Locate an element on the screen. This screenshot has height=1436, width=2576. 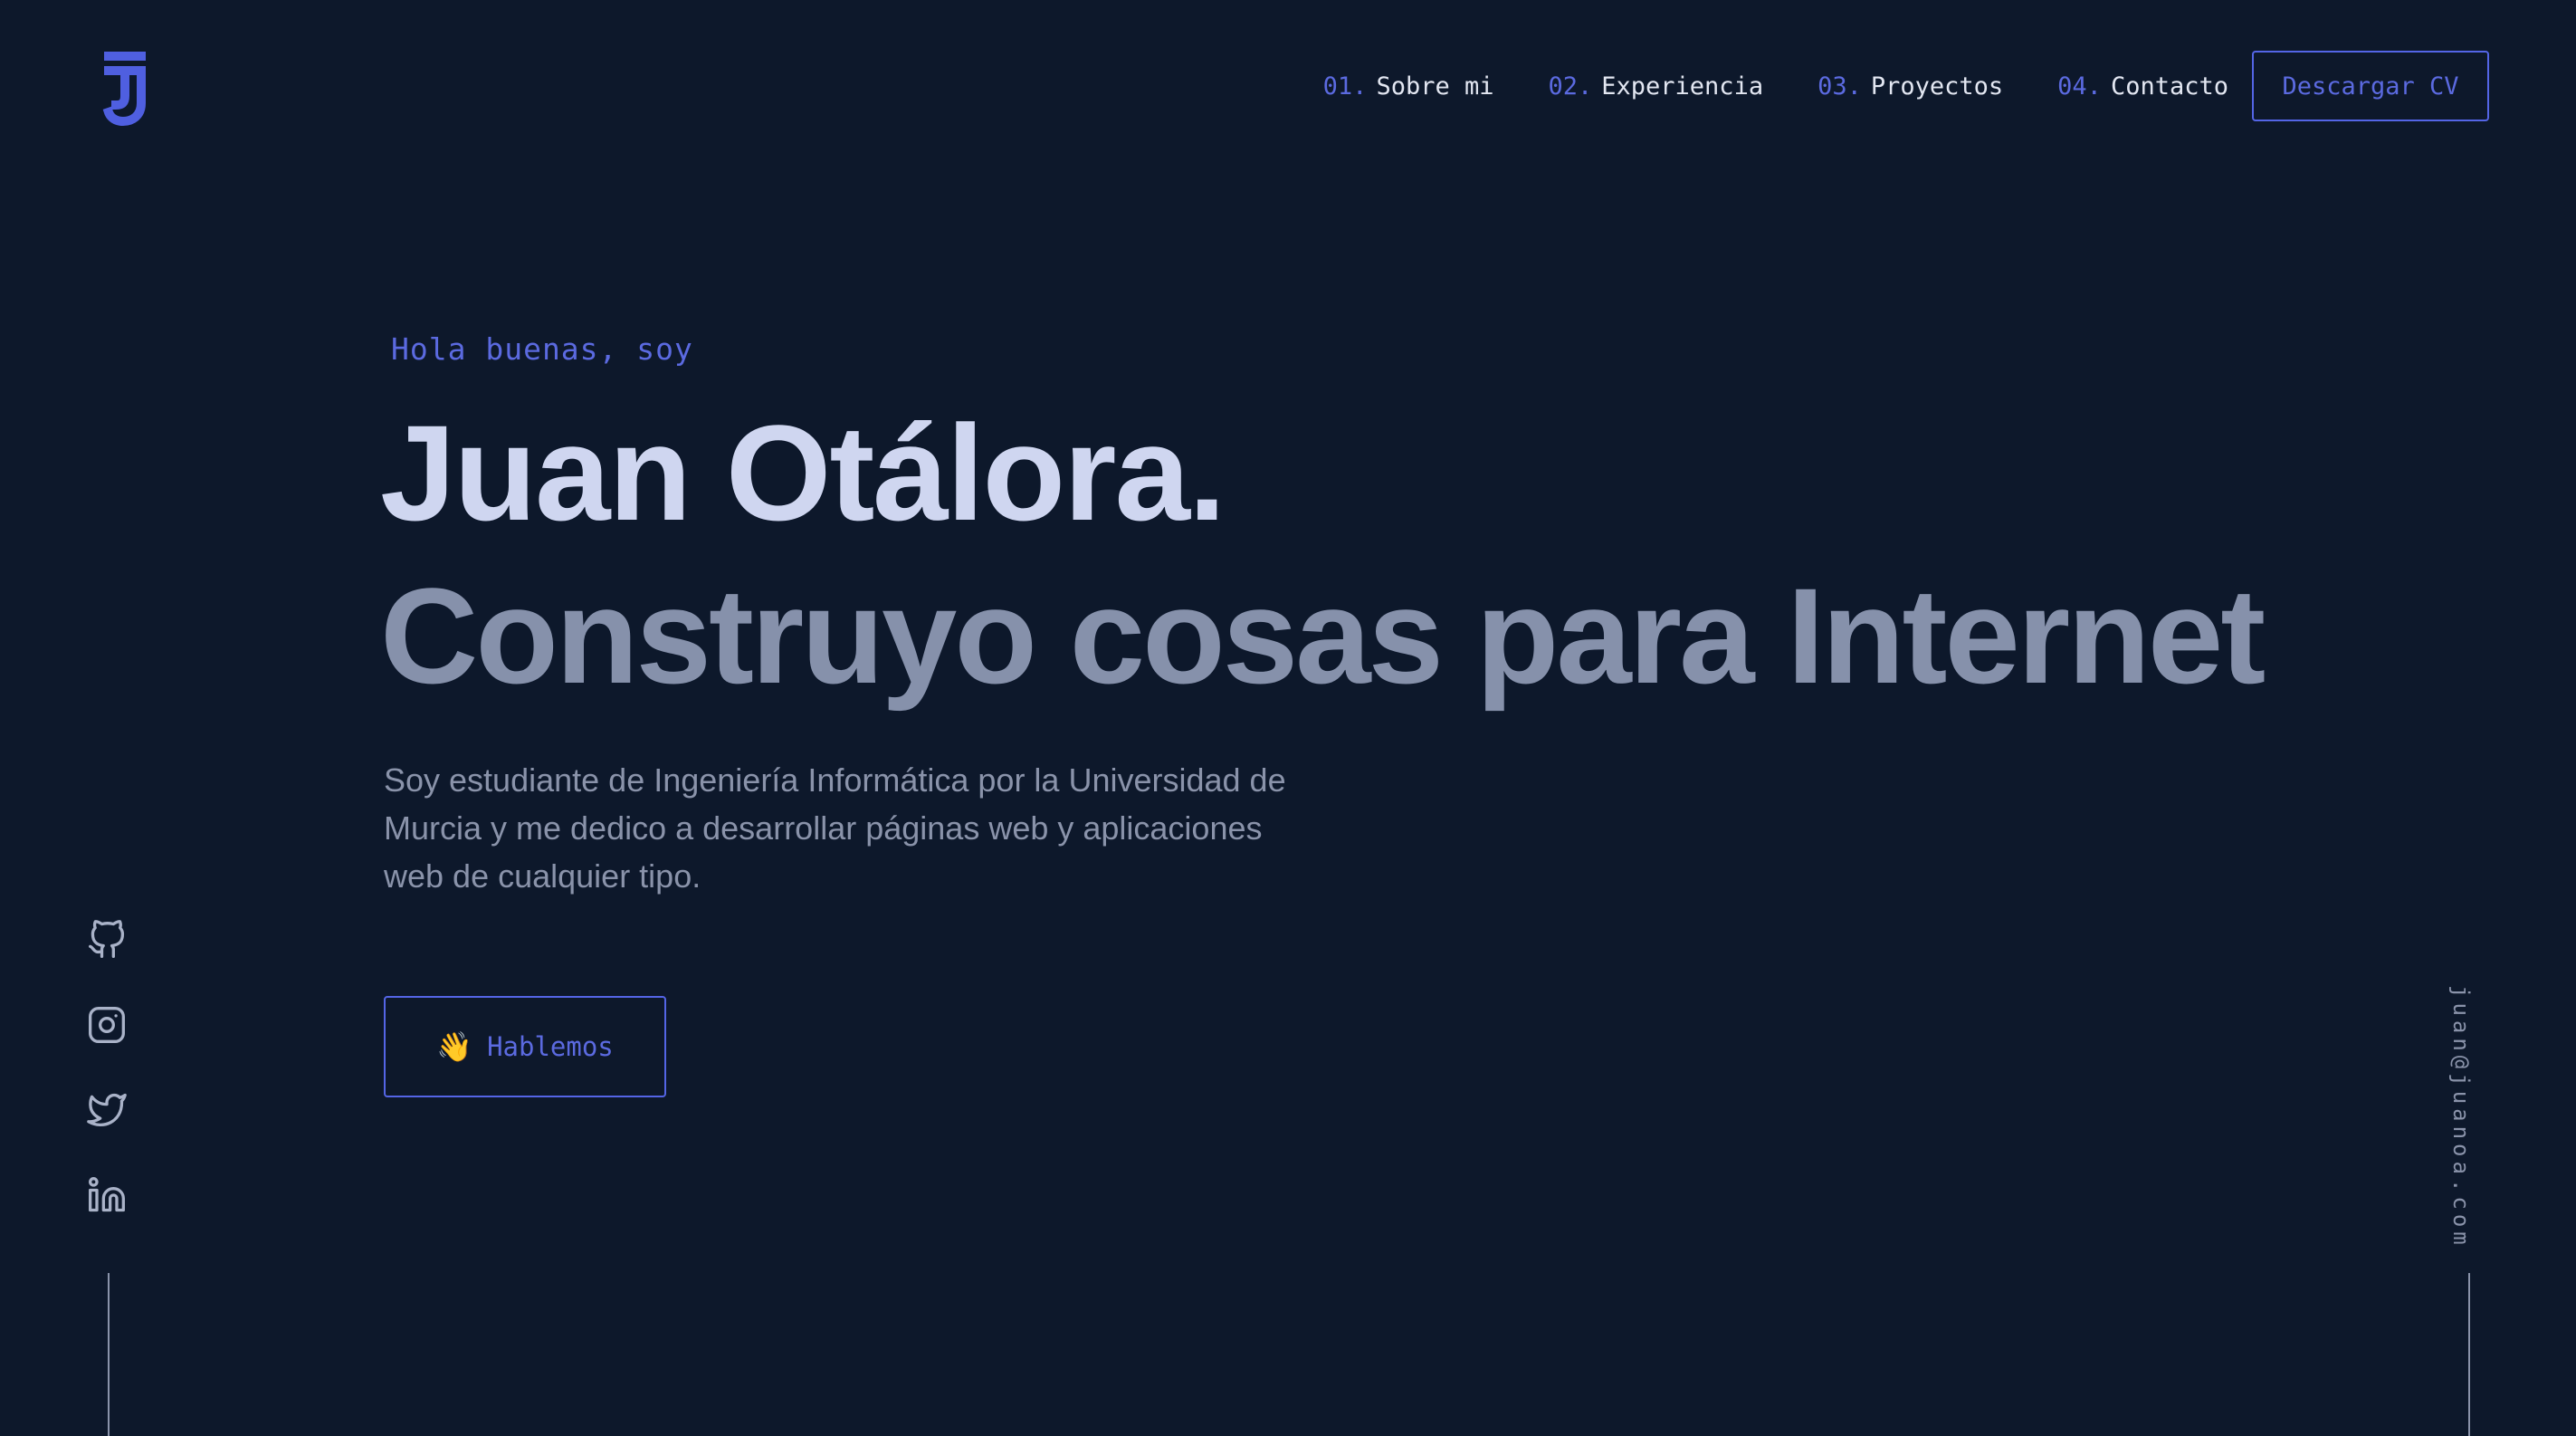
linkedin-icon is located at coordinates (107, 1194).